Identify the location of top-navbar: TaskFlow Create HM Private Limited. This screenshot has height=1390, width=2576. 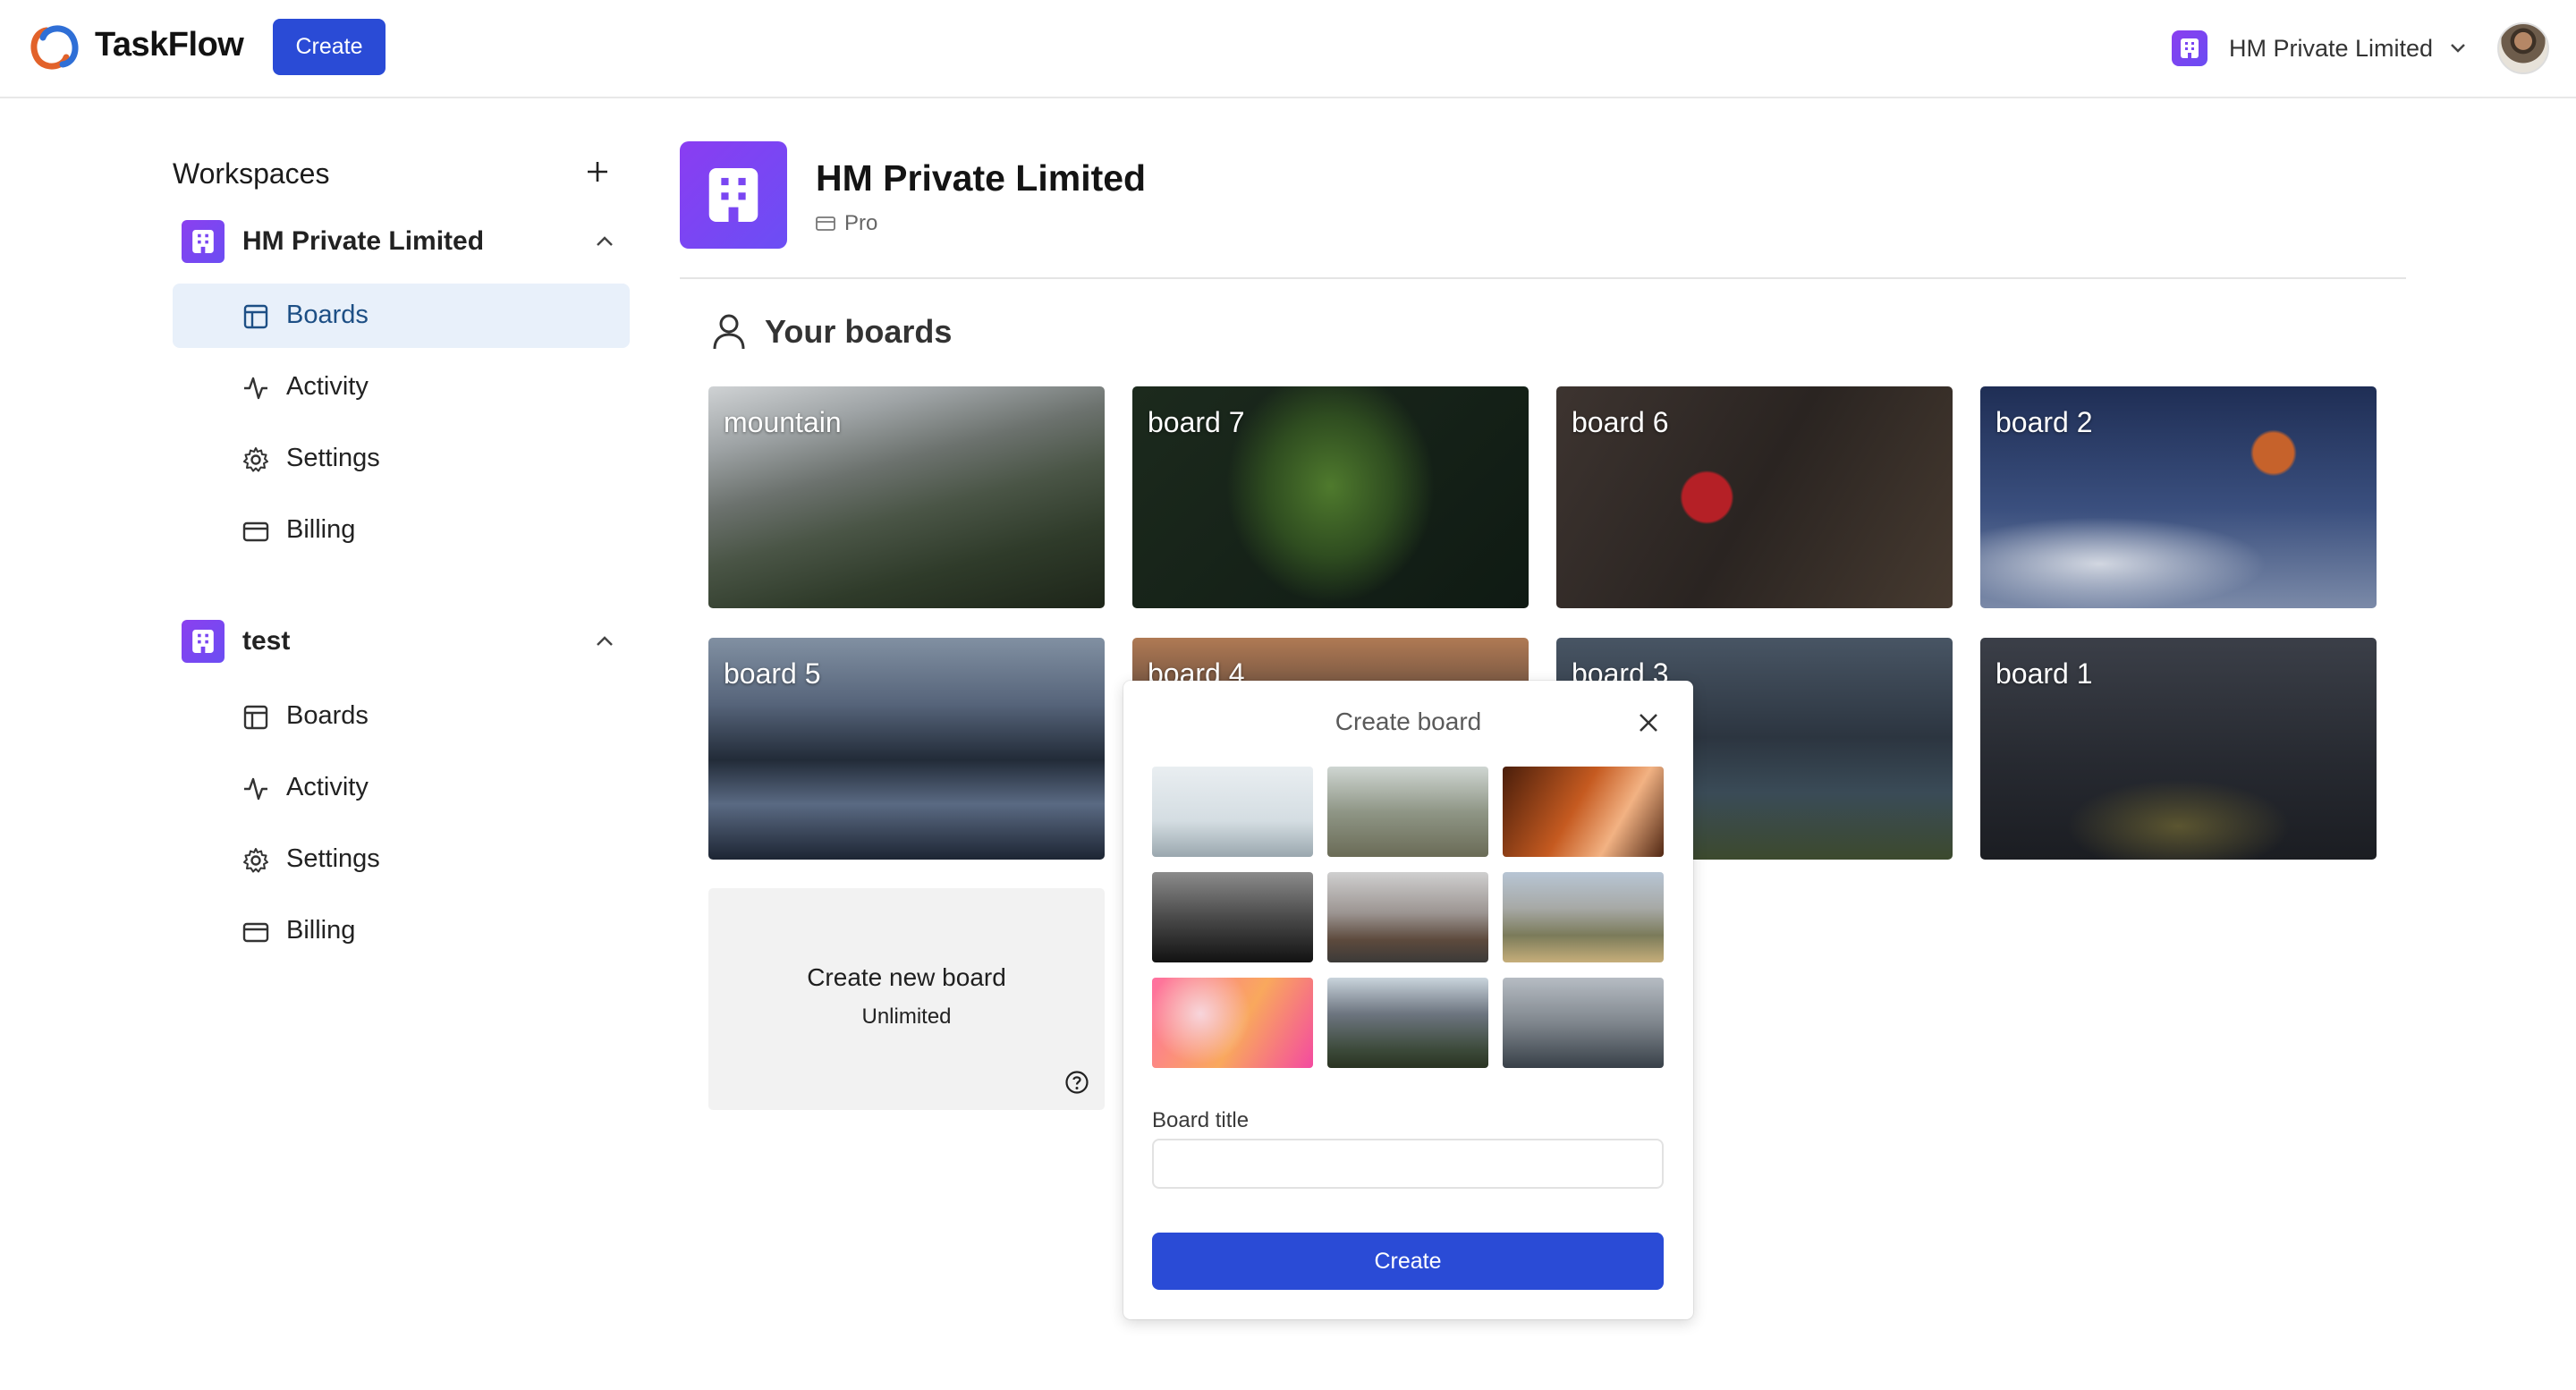
(1288, 49).